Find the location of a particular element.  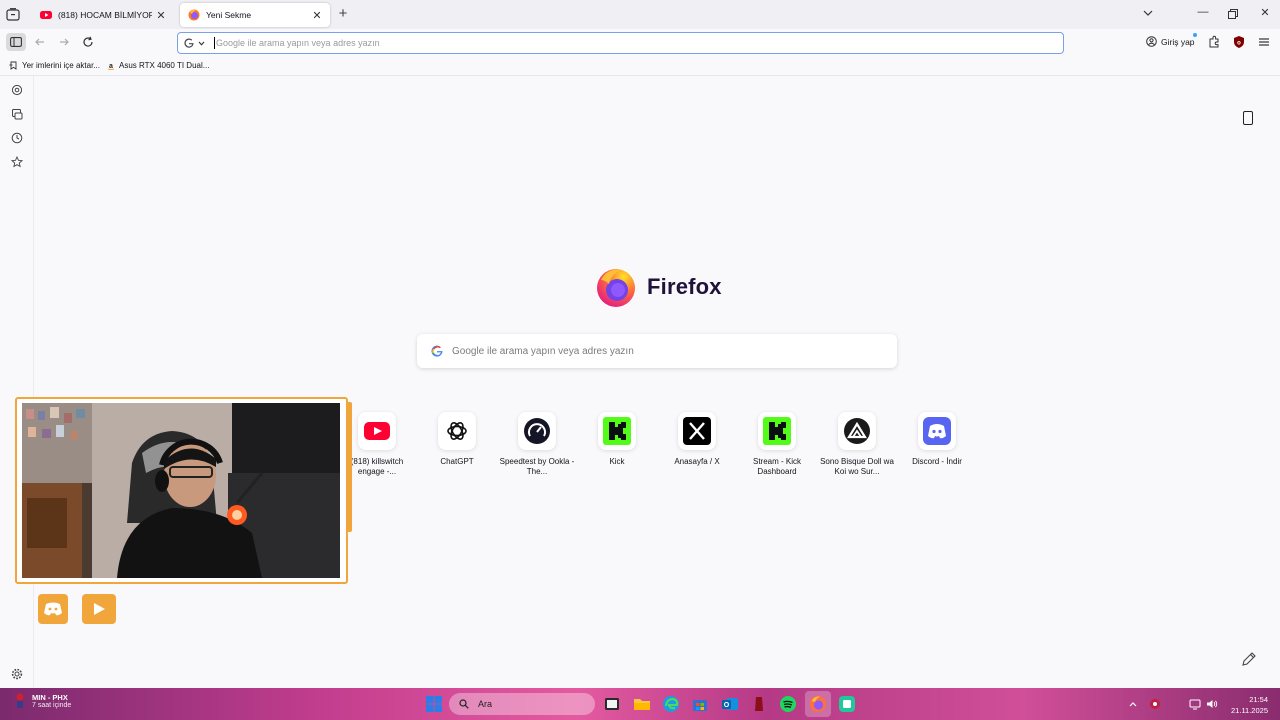

app-red-icon is located at coordinates (759, 704).